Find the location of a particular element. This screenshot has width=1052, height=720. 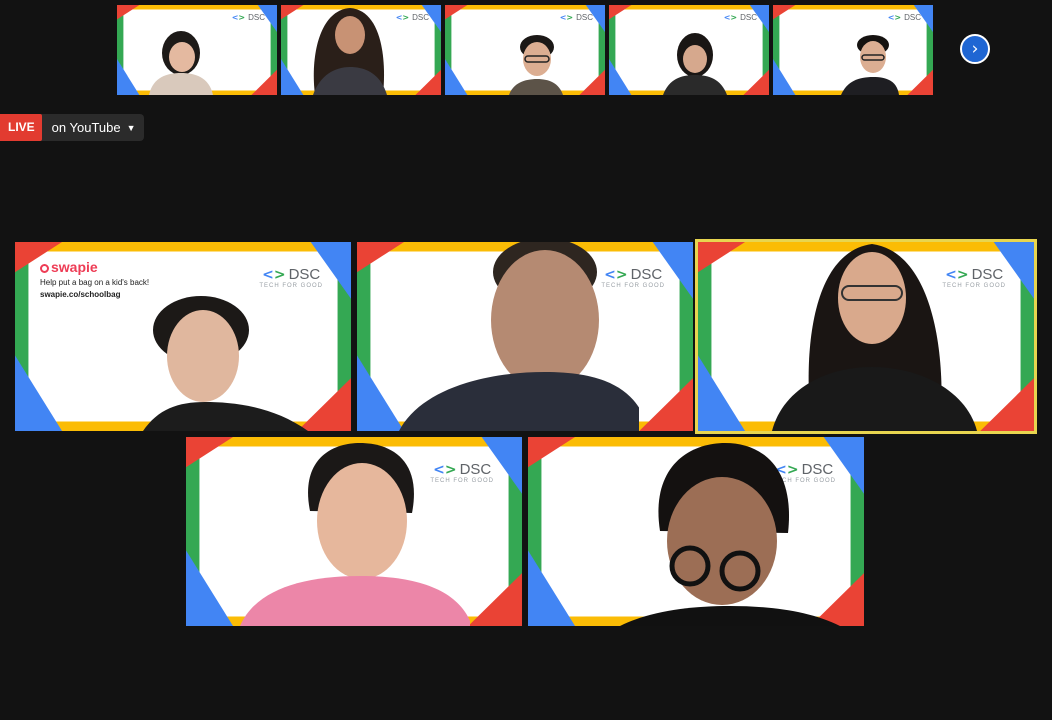

video-tile-active-speaker: <> DSC TECH FOR GOOD is located at coordinates (866, 336).